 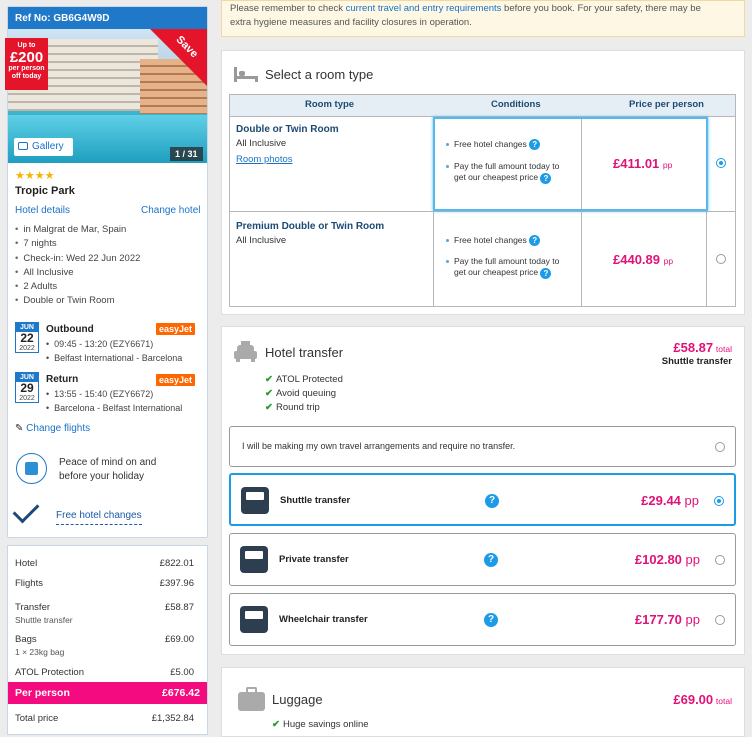 What do you see at coordinates (107, 470) in the screenshot?
I see `peace-of-mind-text: Peace of mind on and before your holiday` at bounding box center [107, 470].